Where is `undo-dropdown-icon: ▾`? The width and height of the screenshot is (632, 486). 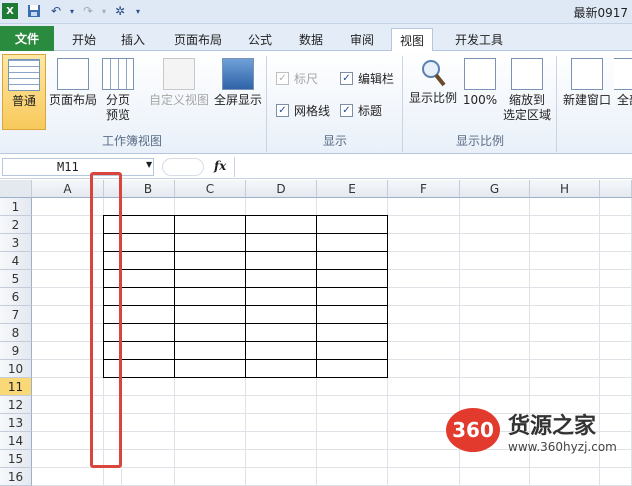
undo-dropdown-icon: ▾ is located at coordinates (72, 11).